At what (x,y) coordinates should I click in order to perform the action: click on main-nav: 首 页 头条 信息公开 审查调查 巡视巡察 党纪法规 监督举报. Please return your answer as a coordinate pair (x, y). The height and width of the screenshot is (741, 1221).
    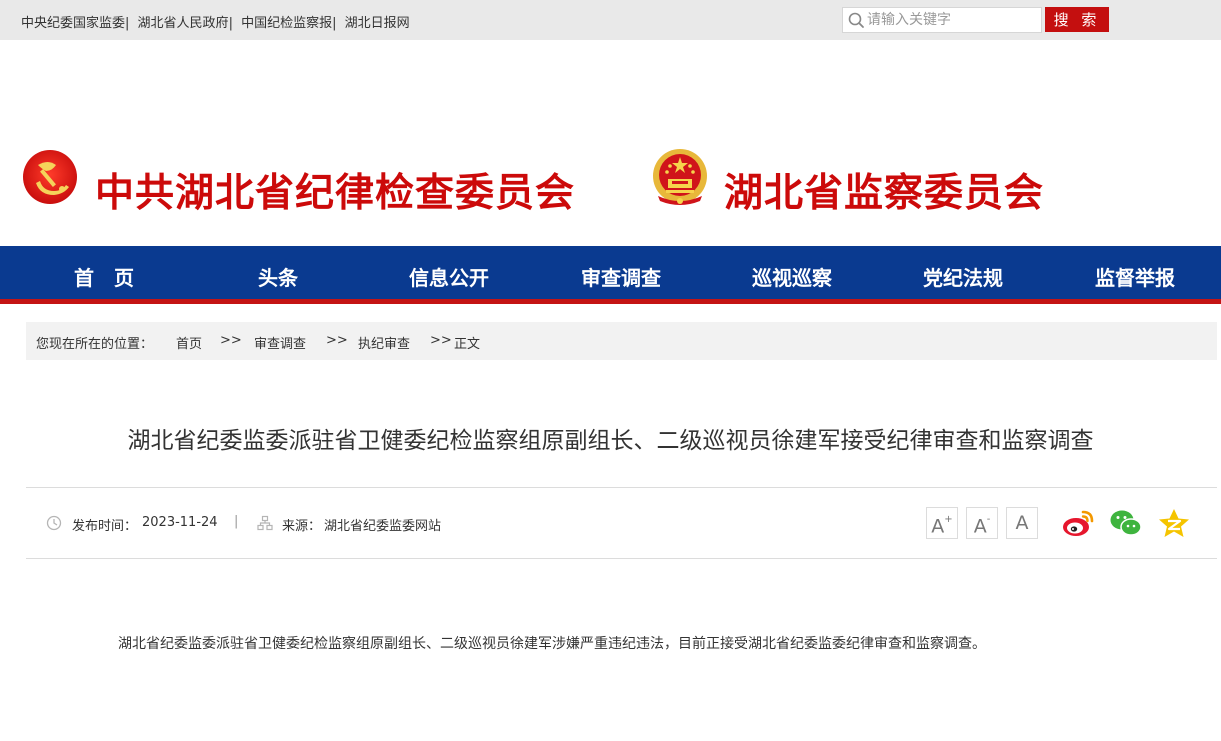
    Looking at the image, I should click on (610, 272).